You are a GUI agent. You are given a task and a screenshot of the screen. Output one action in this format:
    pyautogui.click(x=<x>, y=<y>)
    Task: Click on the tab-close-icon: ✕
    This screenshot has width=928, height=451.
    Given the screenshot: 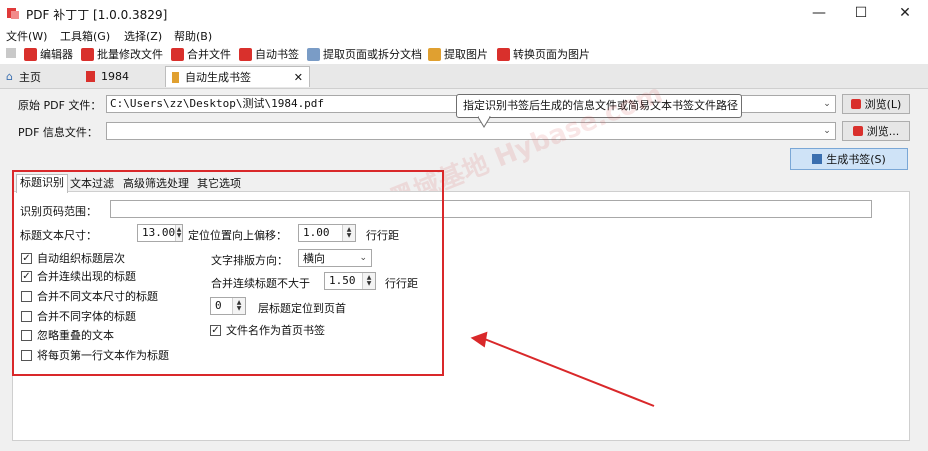 What is the action you would take?
    pyautogui.click(x=298, y=77)
    